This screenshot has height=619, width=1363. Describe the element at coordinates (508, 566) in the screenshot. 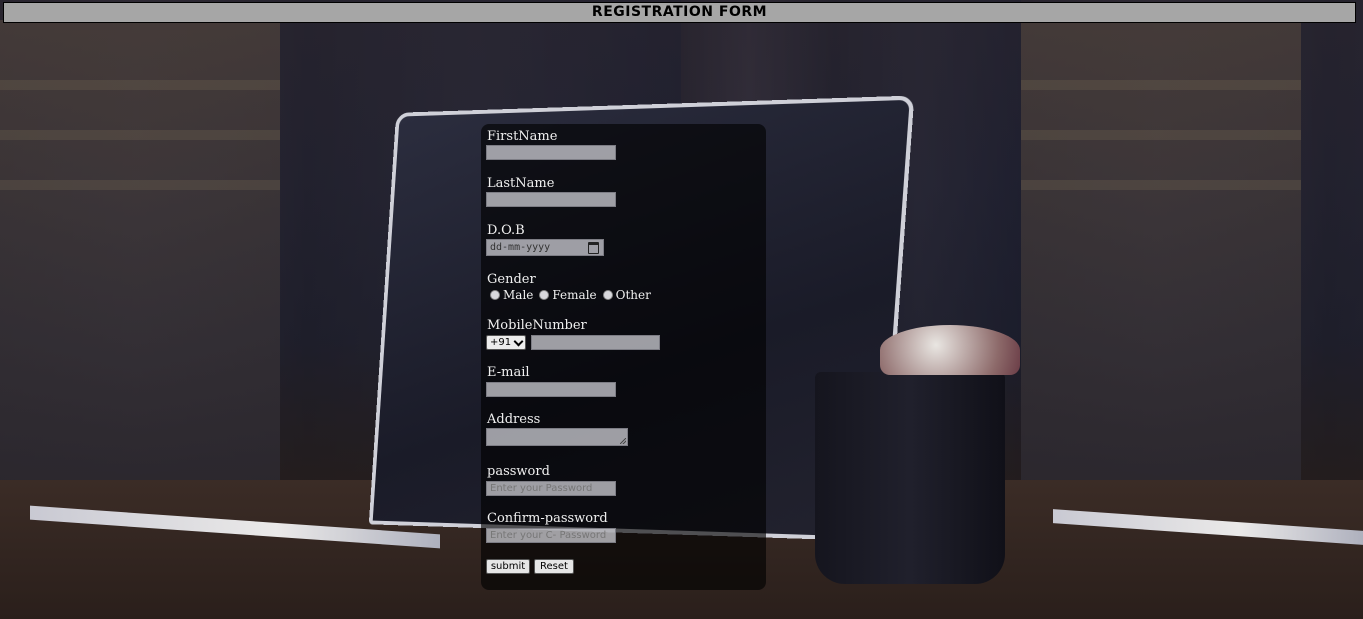

I see `submit-button: submit` at that location.